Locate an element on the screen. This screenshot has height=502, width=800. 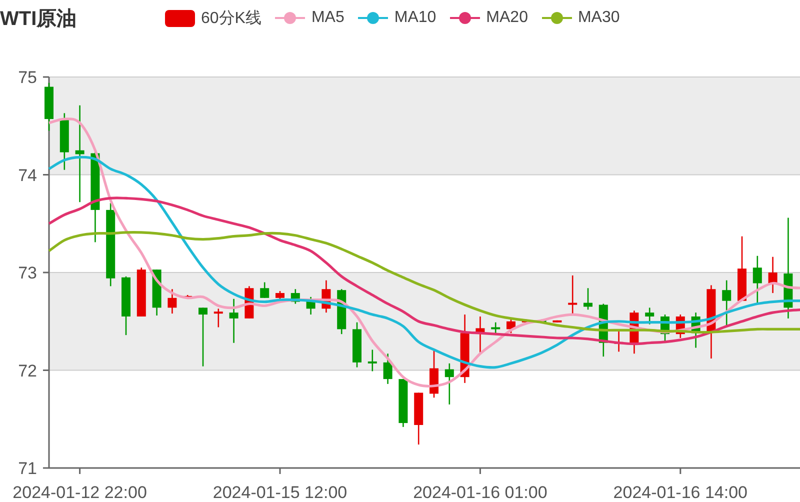
legend-label: MA10 is located at coordinates (415, 18).